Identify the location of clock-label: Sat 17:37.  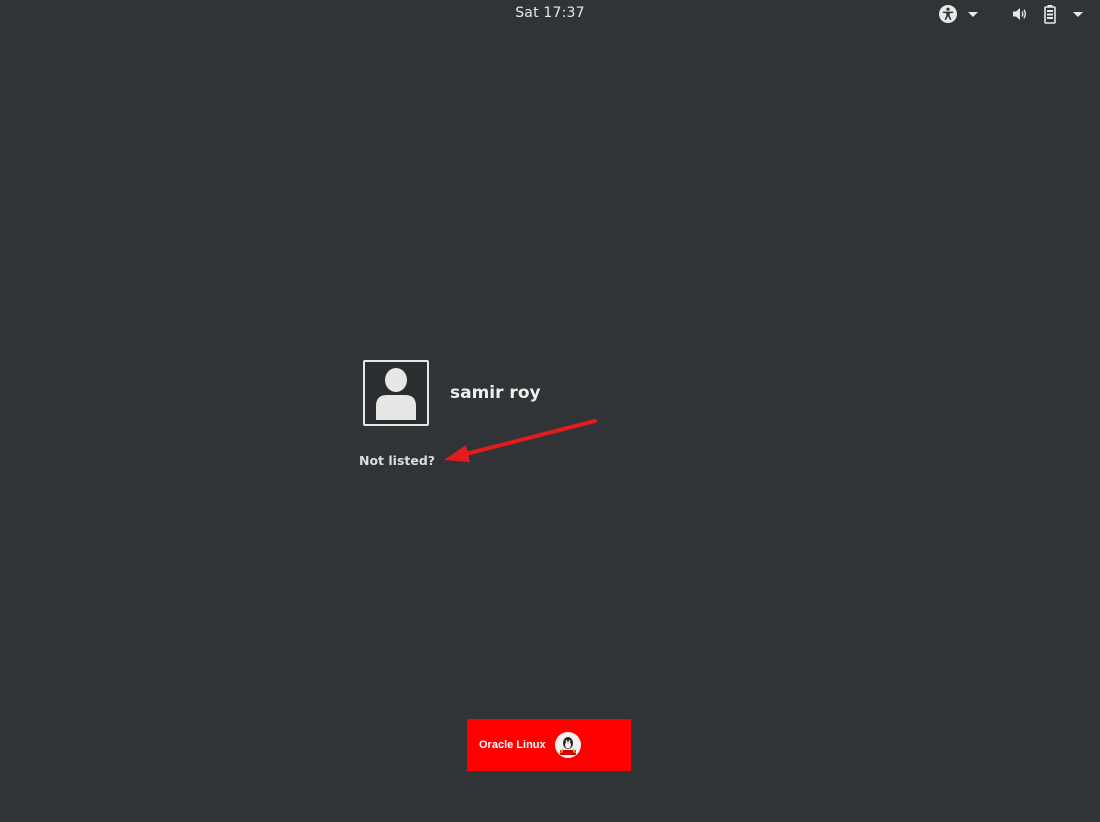
(550, 13).